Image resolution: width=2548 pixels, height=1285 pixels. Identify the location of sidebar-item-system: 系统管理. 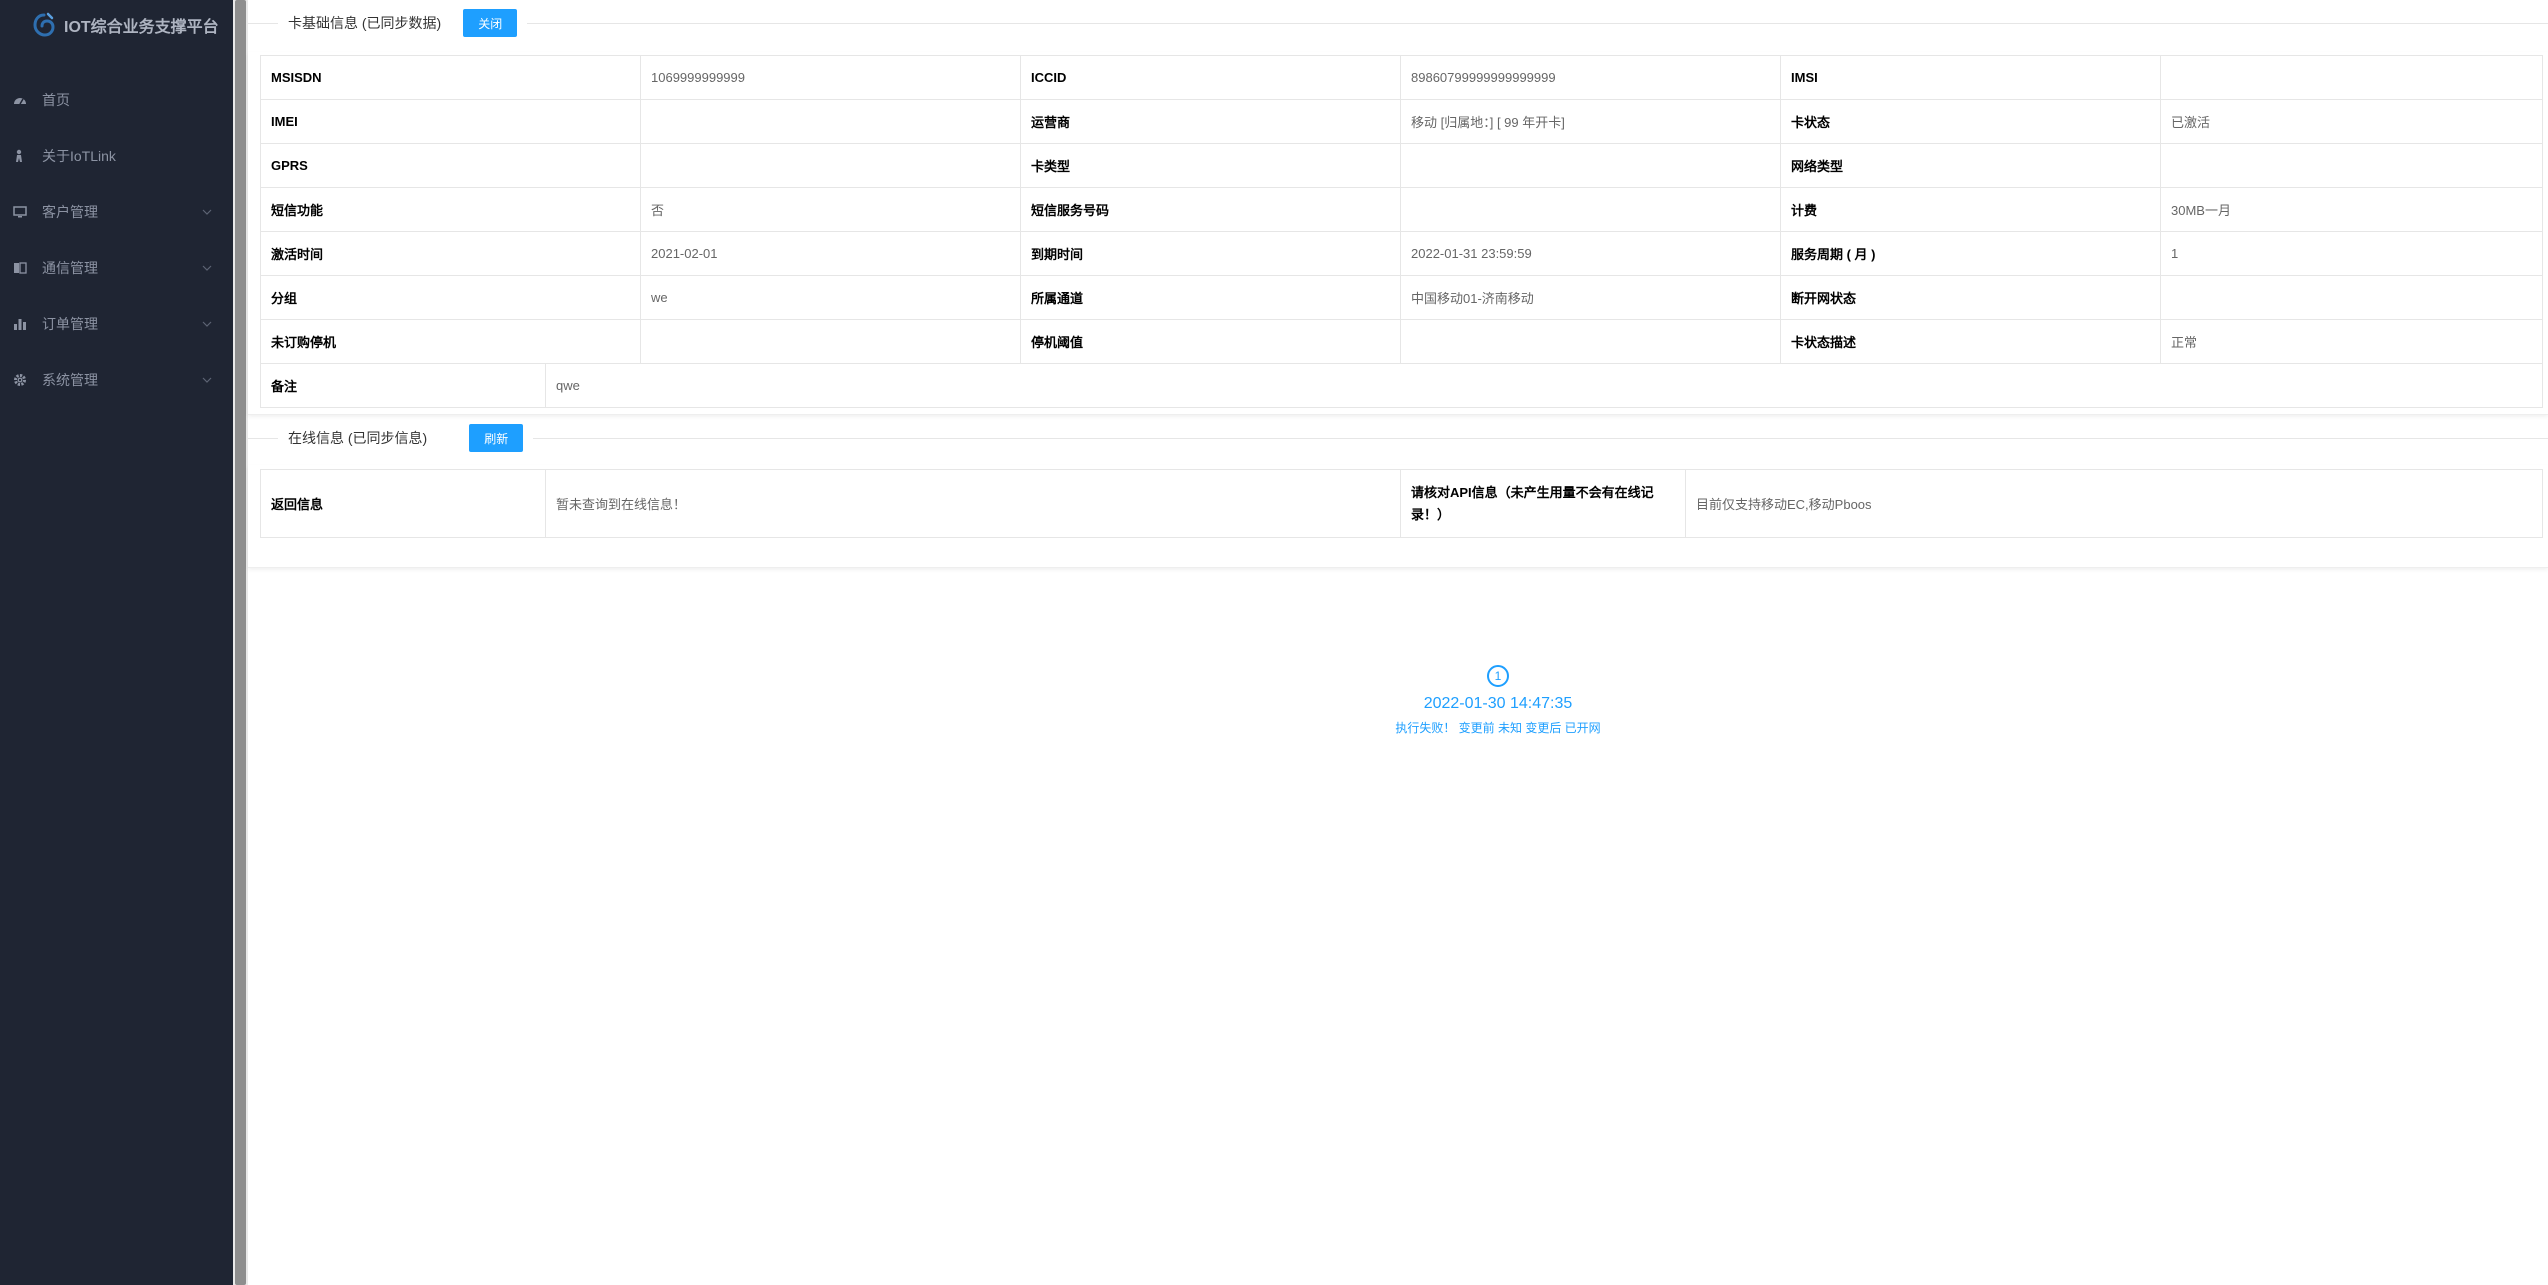
(116, 380).